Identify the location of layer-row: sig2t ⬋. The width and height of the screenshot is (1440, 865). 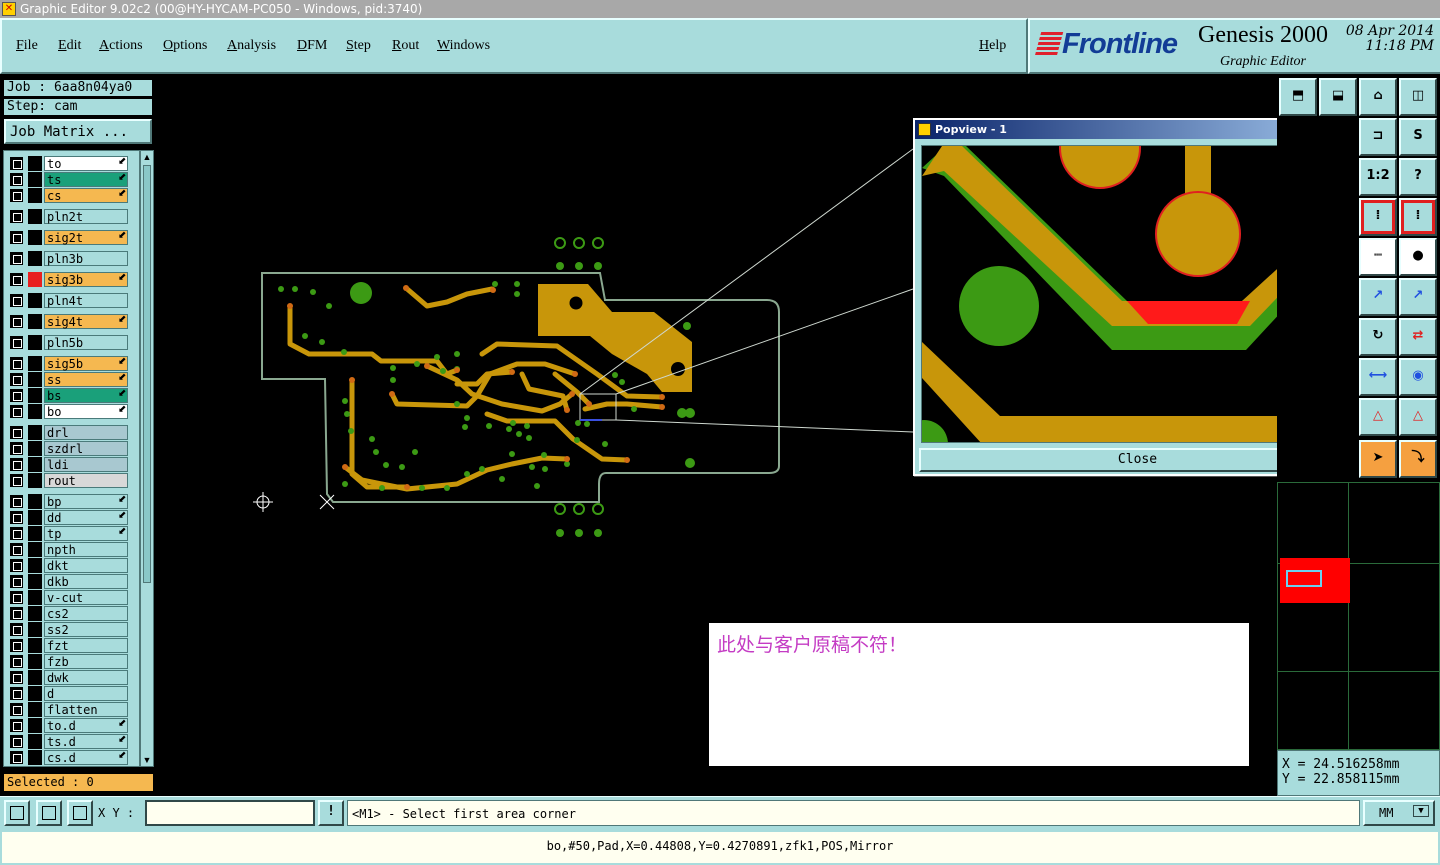
(68, 237).